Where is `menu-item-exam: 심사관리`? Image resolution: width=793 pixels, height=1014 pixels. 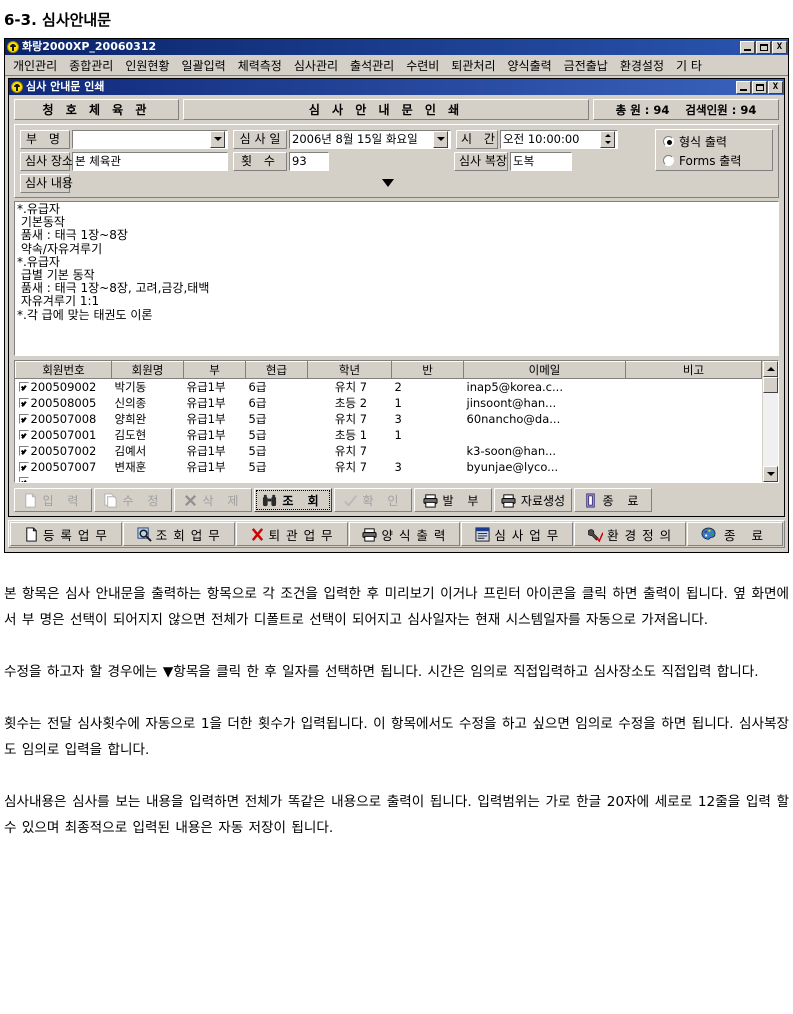
menu-item-exam: 심사관리 is located at coordinates (316, 65).